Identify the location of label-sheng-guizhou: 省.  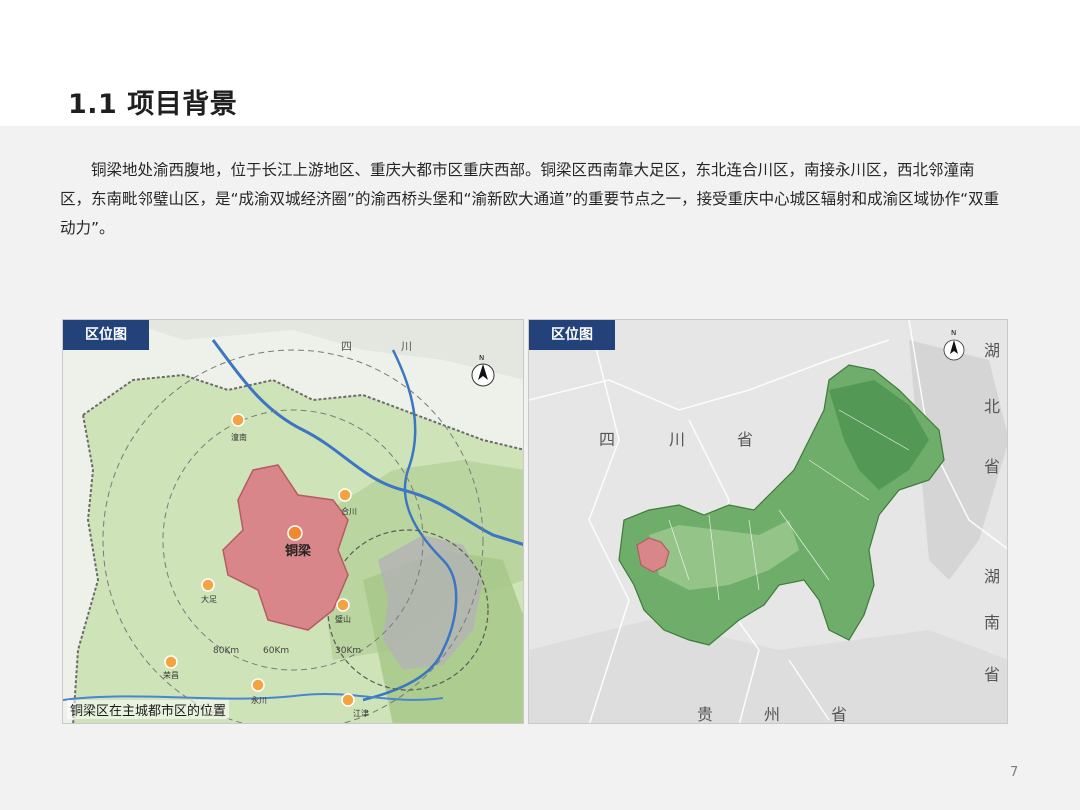
(839, 715).